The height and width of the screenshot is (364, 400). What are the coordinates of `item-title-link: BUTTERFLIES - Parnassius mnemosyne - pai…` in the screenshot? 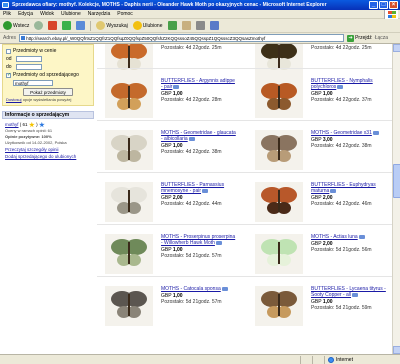 It's located at (199, 188).